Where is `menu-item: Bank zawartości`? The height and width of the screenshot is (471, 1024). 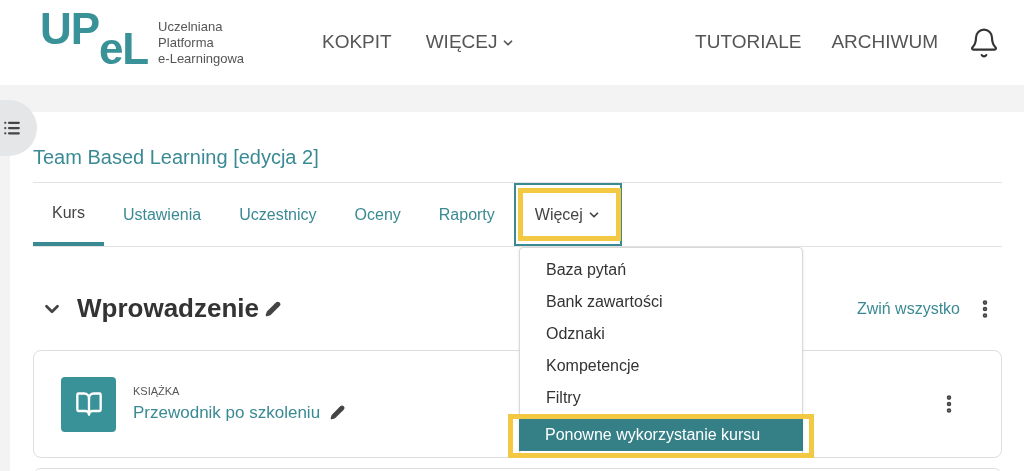
menu-item: Bank zawartości is located at coordinates (661, 302).